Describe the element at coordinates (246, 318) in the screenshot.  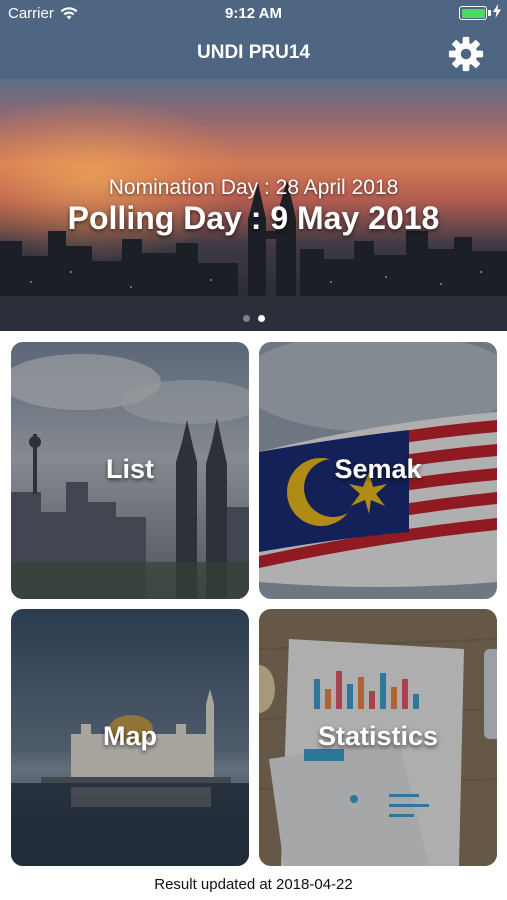
I see `page-dot` at that location.